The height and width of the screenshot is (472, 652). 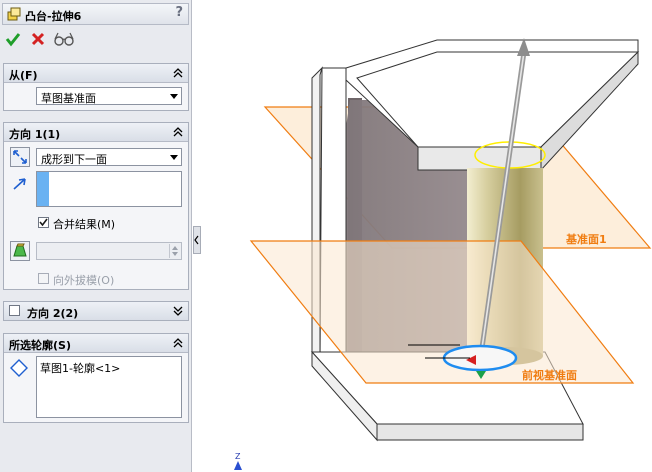 What do you see at coordinates (109, 189) in the screenshot?
I see `direction-vector-field` at bounding box center [109, 189].